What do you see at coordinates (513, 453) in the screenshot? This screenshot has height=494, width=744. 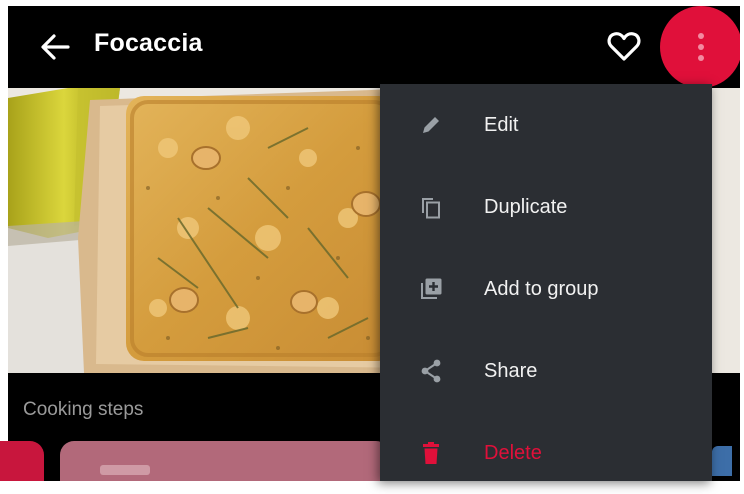 I see `menu-item-label: Delete` at bounding box center [513, 453].